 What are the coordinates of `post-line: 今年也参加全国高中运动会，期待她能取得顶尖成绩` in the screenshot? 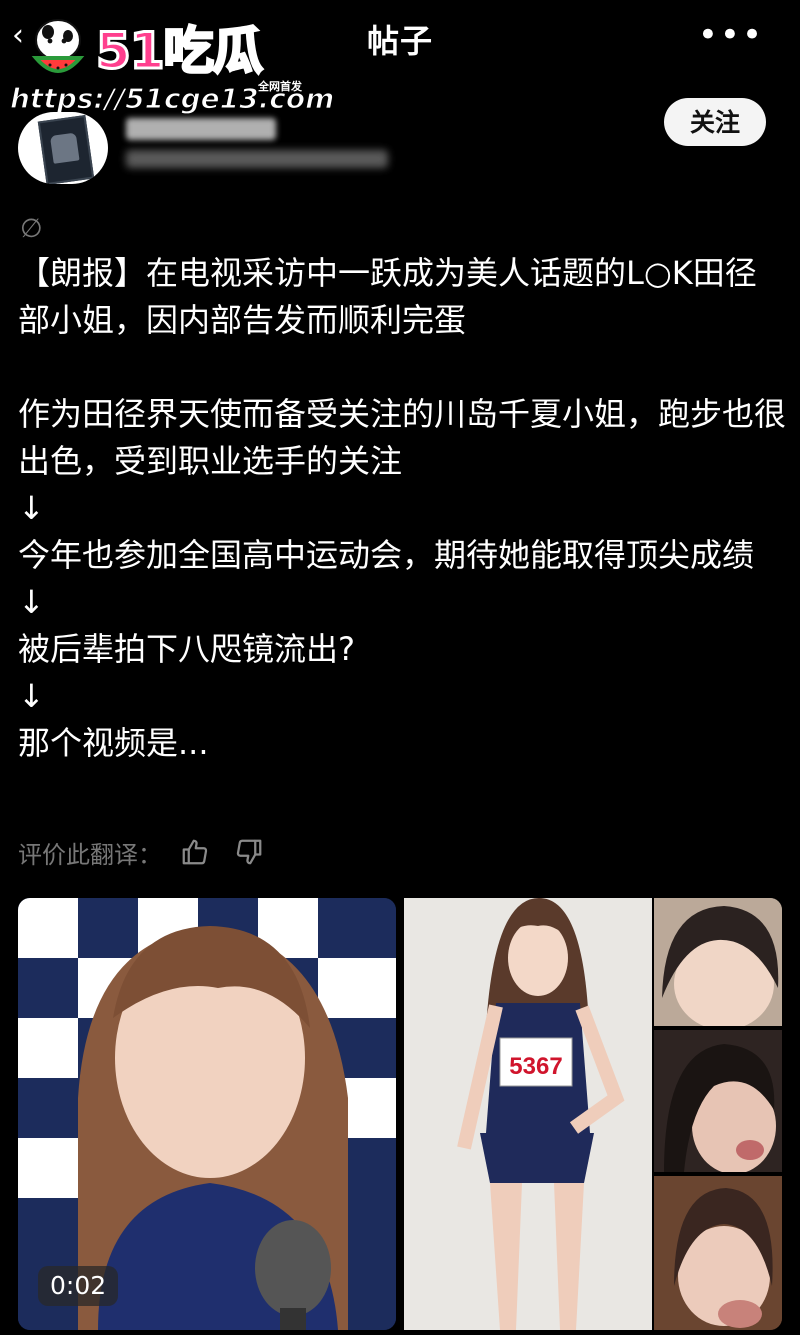 It's located at (386, 555).